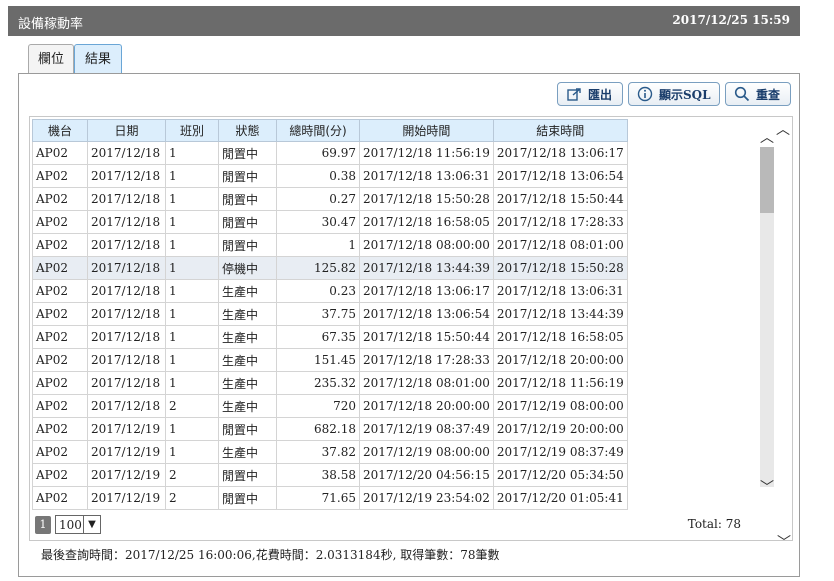 The width and height of the screenshot is (834, 581). I want to click on table-cell: 0.27, so click(318, 199).